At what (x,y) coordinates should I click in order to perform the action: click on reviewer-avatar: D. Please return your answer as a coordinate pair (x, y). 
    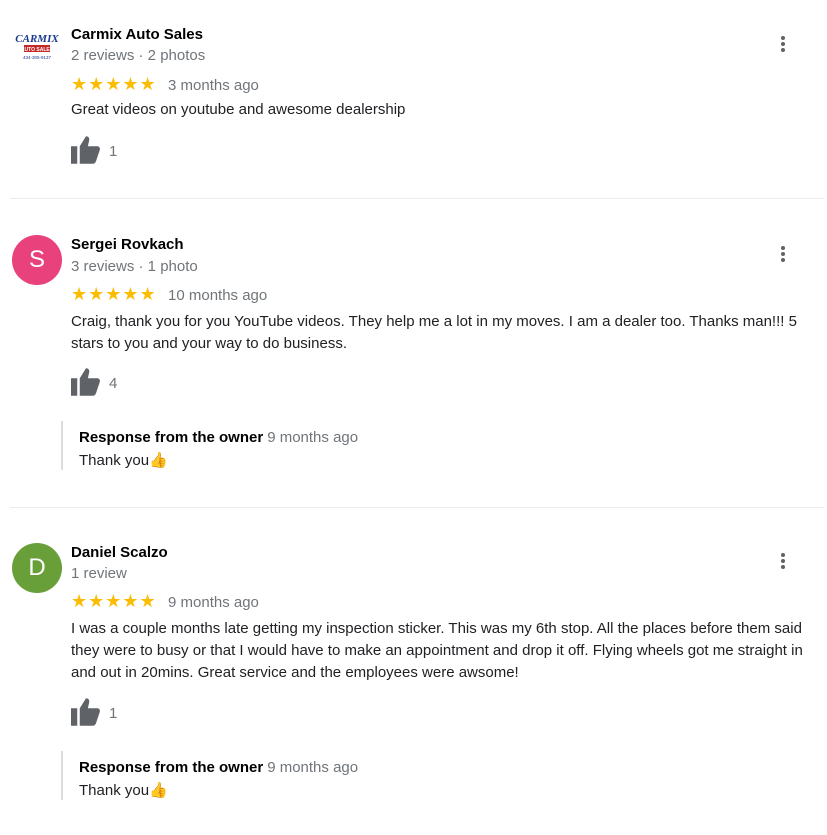
    Looking at the image, I should click on (37, 568).